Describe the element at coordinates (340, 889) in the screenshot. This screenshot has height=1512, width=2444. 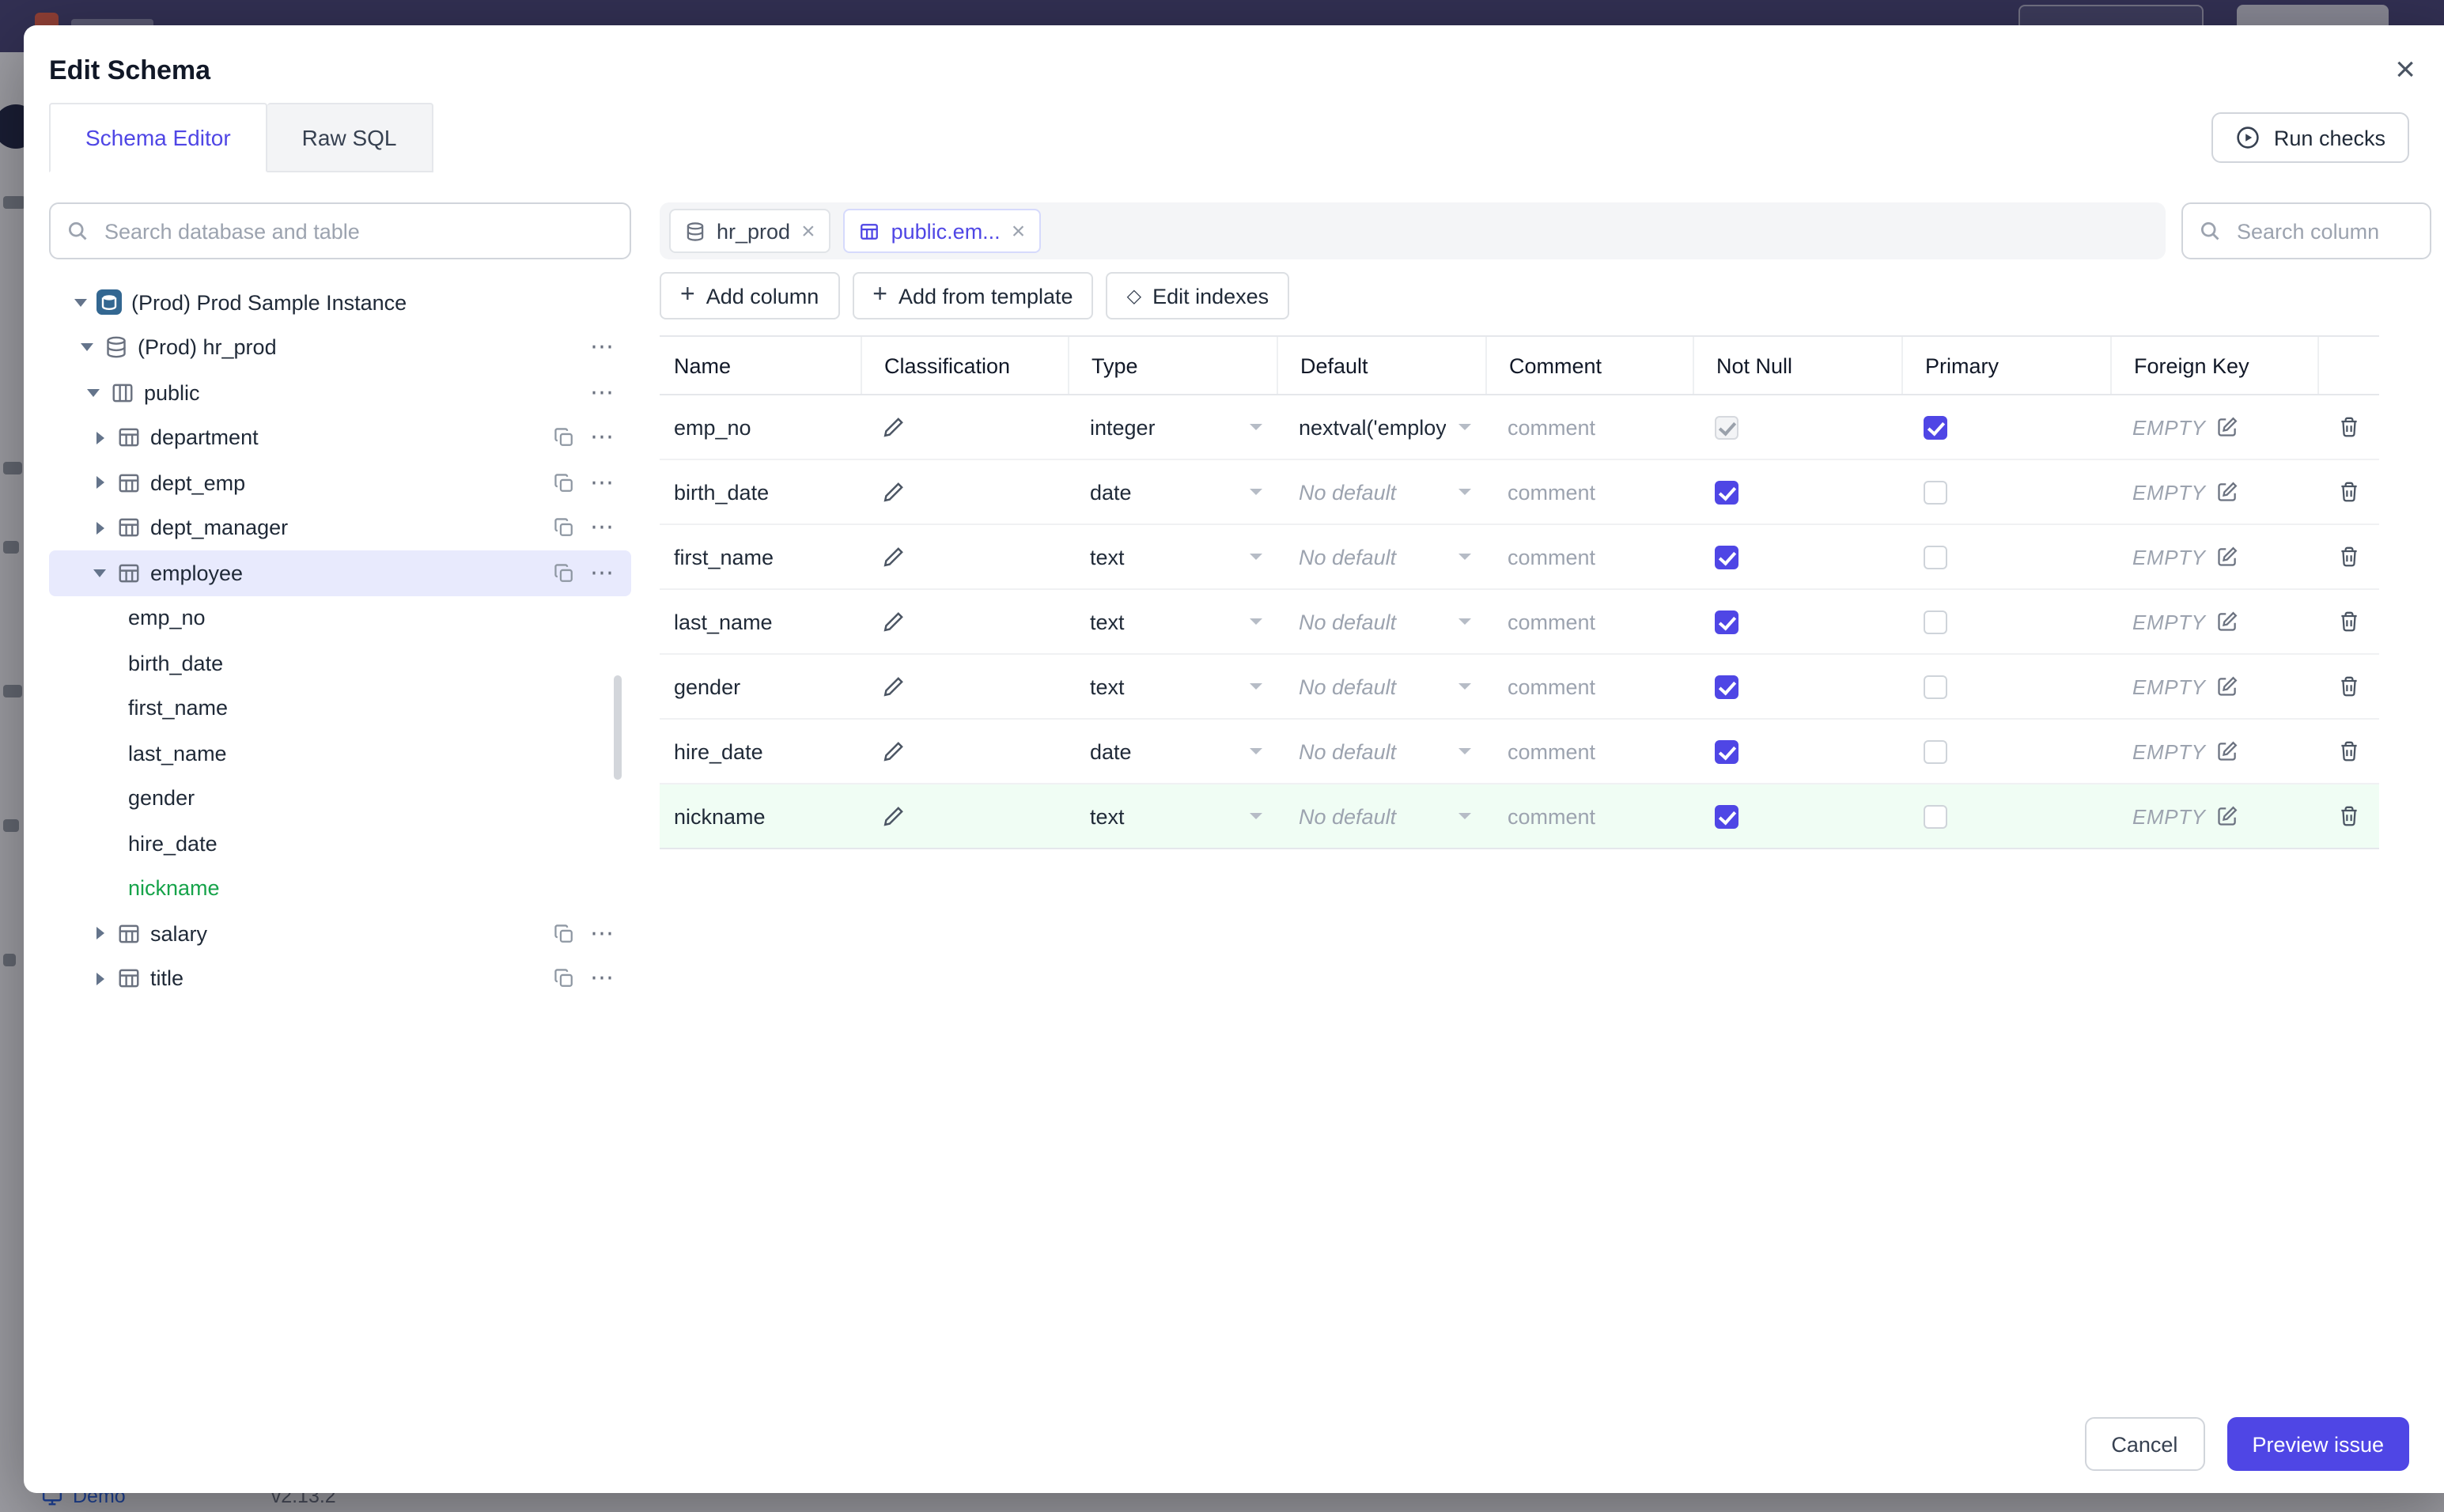
I see `tree-item-column-nickname-new: nickname` at that location.